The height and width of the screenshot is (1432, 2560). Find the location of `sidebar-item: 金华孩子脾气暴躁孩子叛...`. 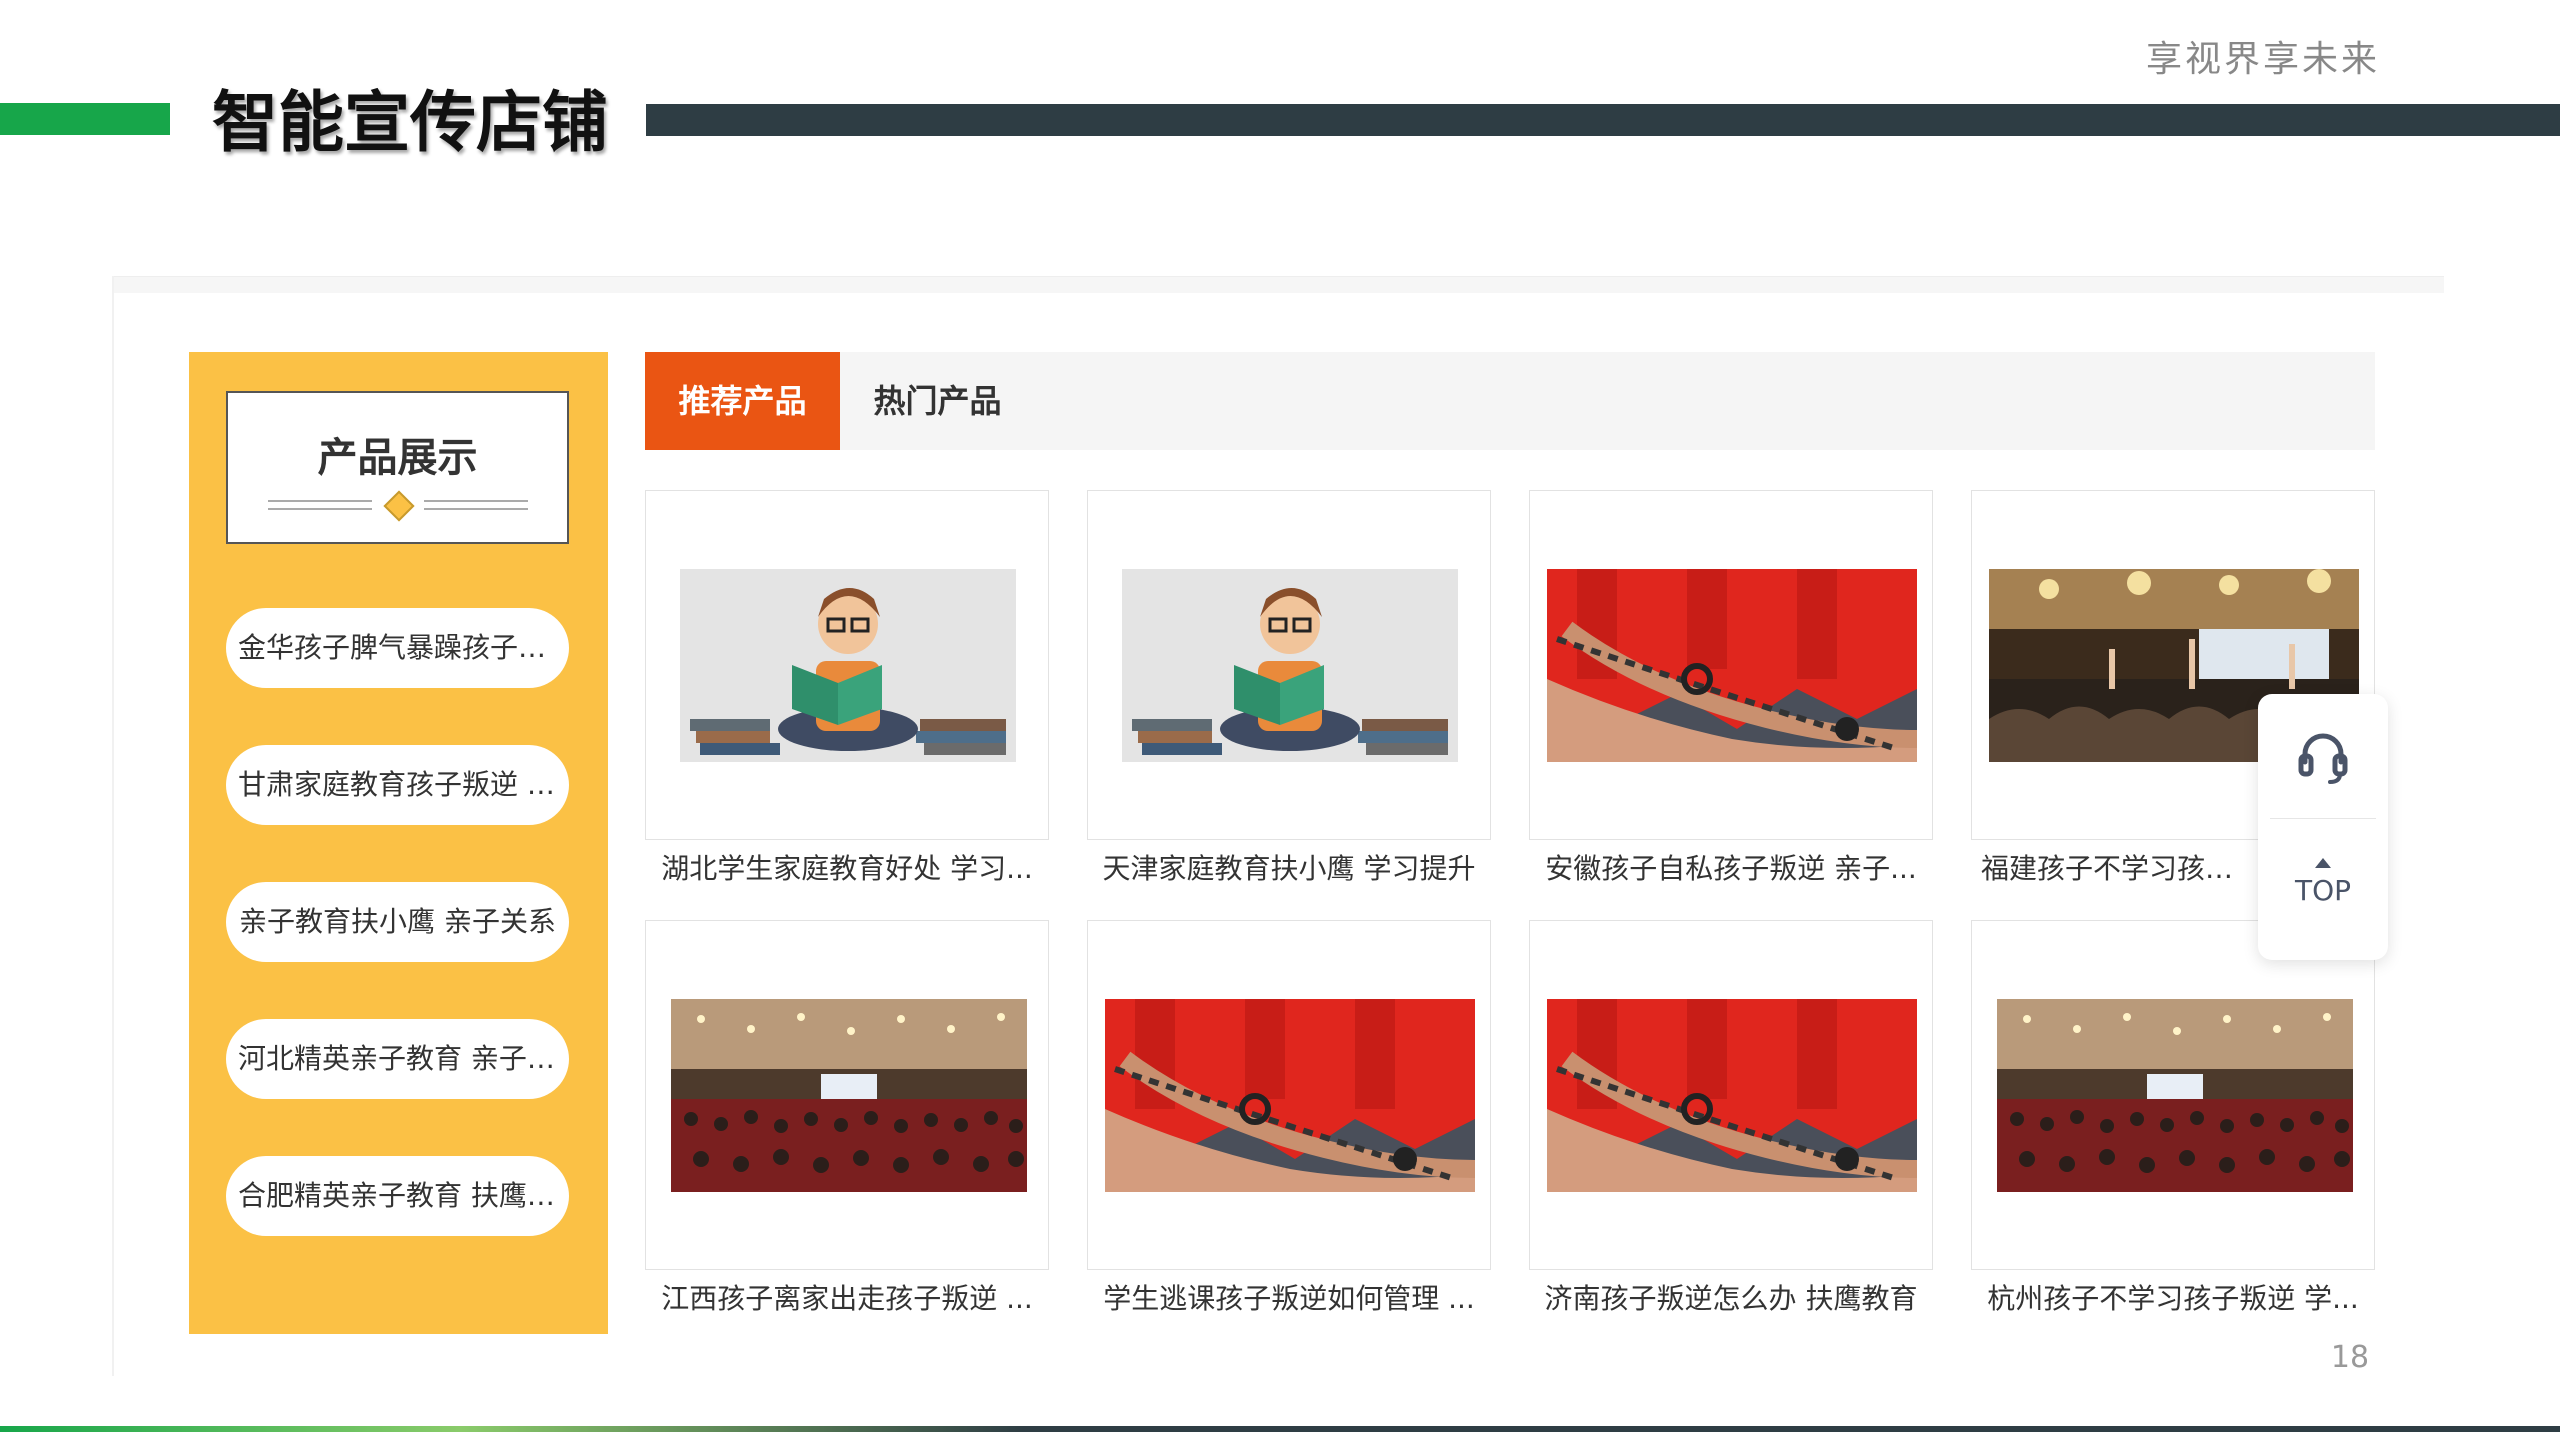

sidebar-item: 金华孩子脾气暴躁孩子叛... is located at coordinates (397, 648).